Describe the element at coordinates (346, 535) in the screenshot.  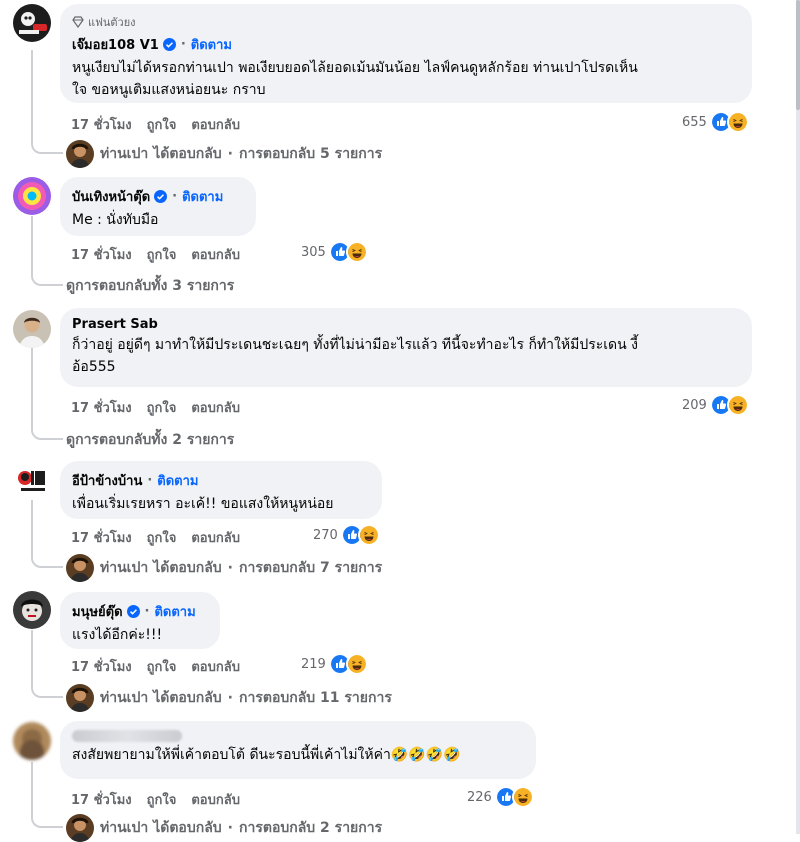
I see `reaction-summary: 270` at that location.